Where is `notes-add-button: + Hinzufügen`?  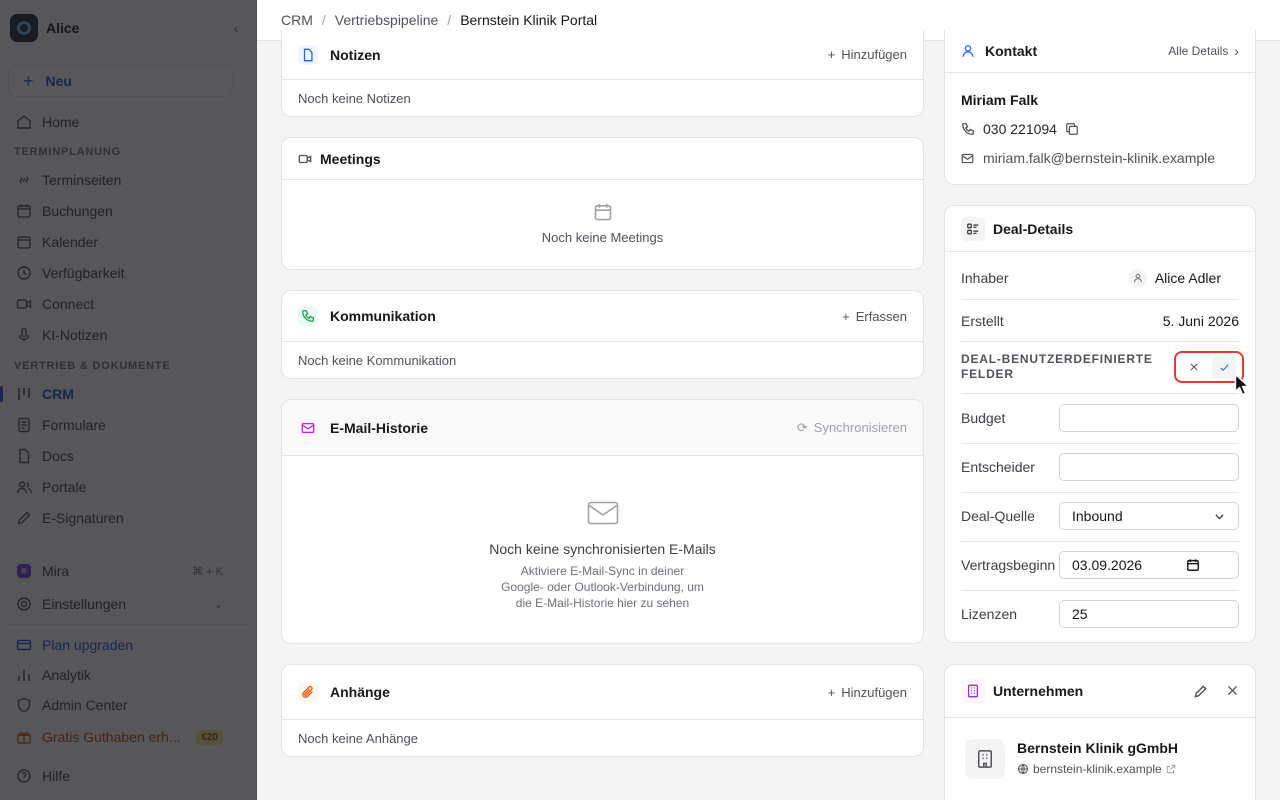 notes-add-button: + Hinzufügen is located at coordinates (867, 54).